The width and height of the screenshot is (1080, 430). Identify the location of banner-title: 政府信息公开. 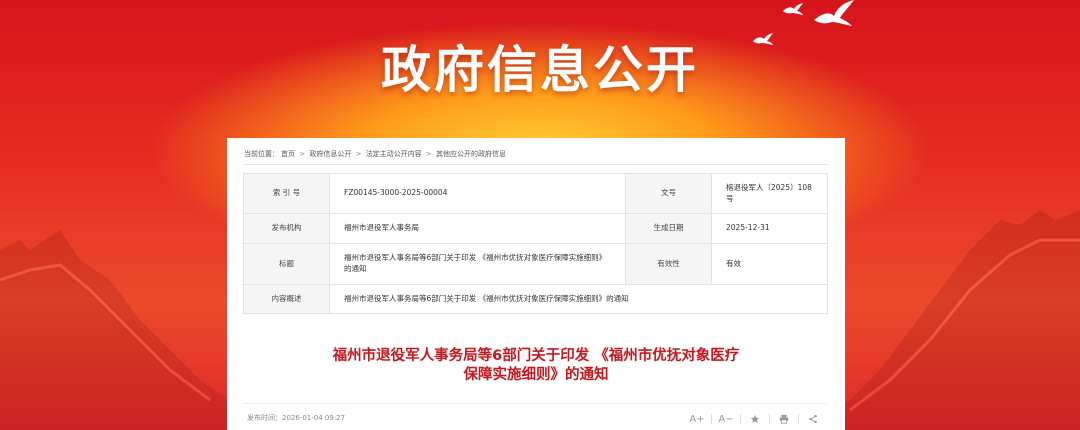
(540, 70).